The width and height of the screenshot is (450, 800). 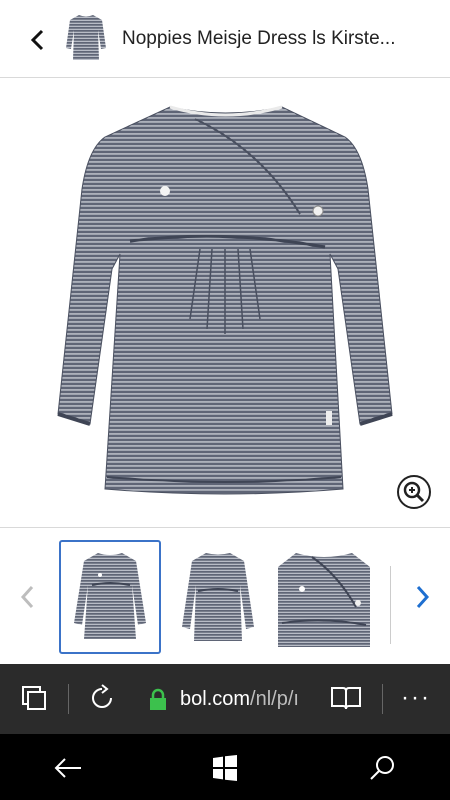 I want to click on system-nav-bar, so click(x=225, y=767).